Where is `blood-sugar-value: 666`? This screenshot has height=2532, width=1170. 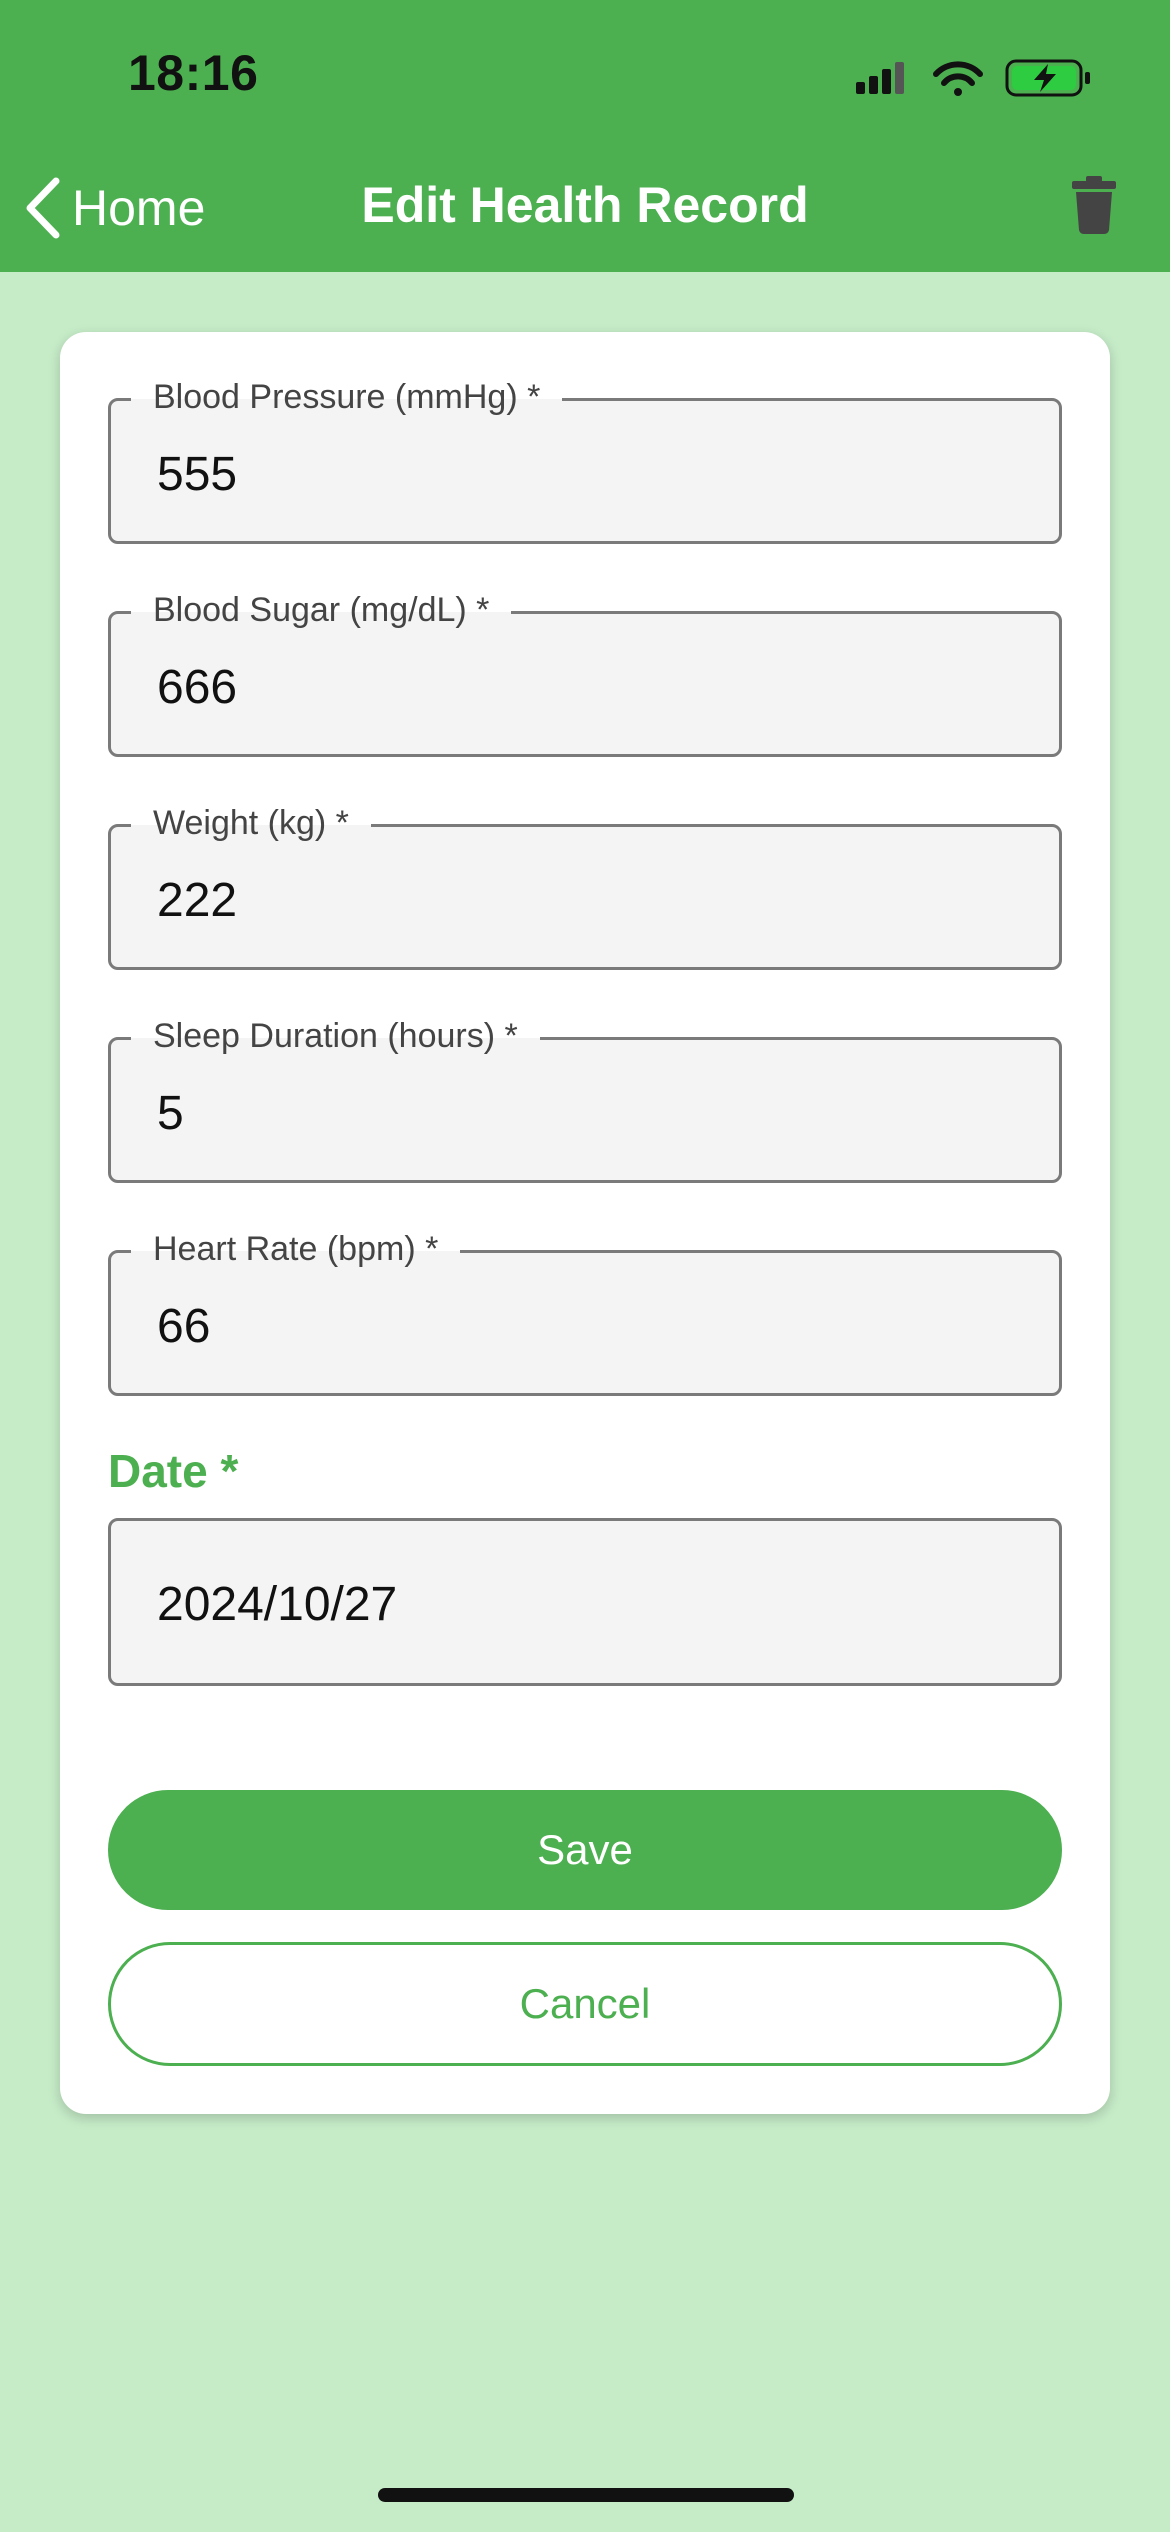
blood-sugar-value: 666 is located at coordinates (197, 687).